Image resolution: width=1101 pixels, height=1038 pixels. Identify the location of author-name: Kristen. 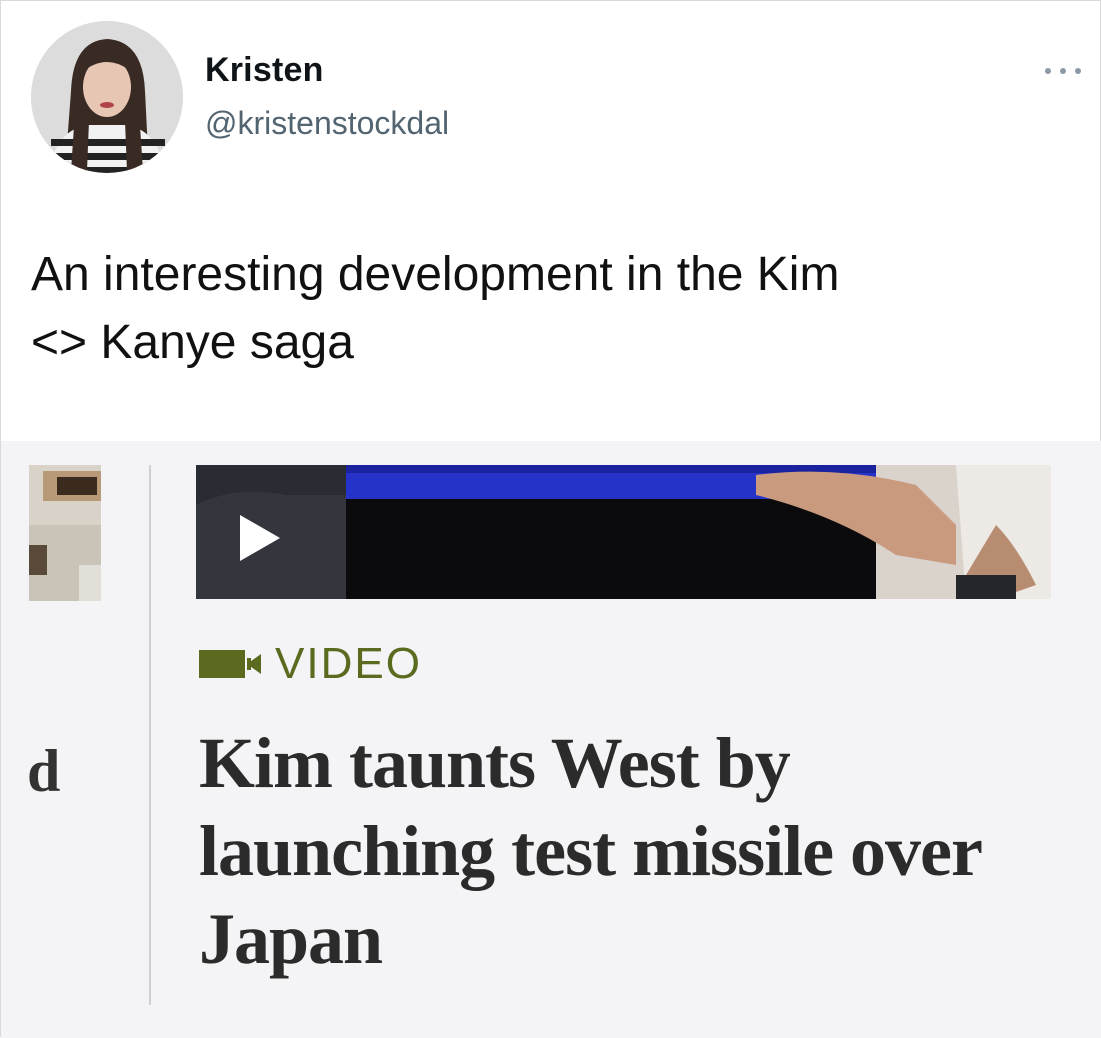
(264, 70).